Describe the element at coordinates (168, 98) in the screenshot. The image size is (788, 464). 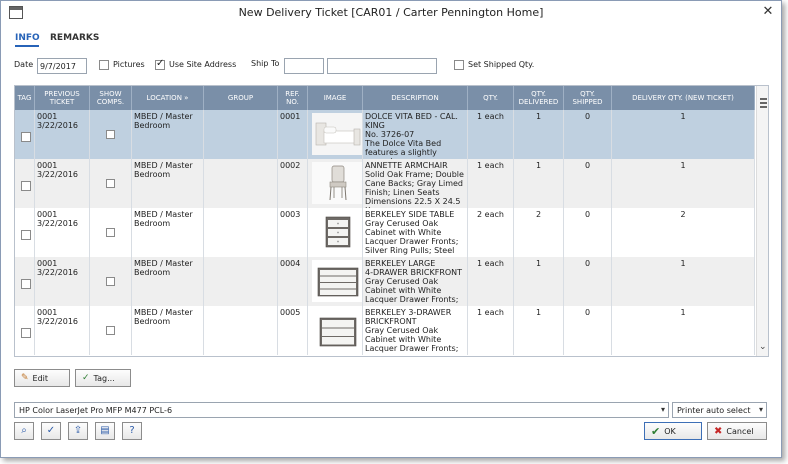
I see `col-location: LOCATION »` at that location.